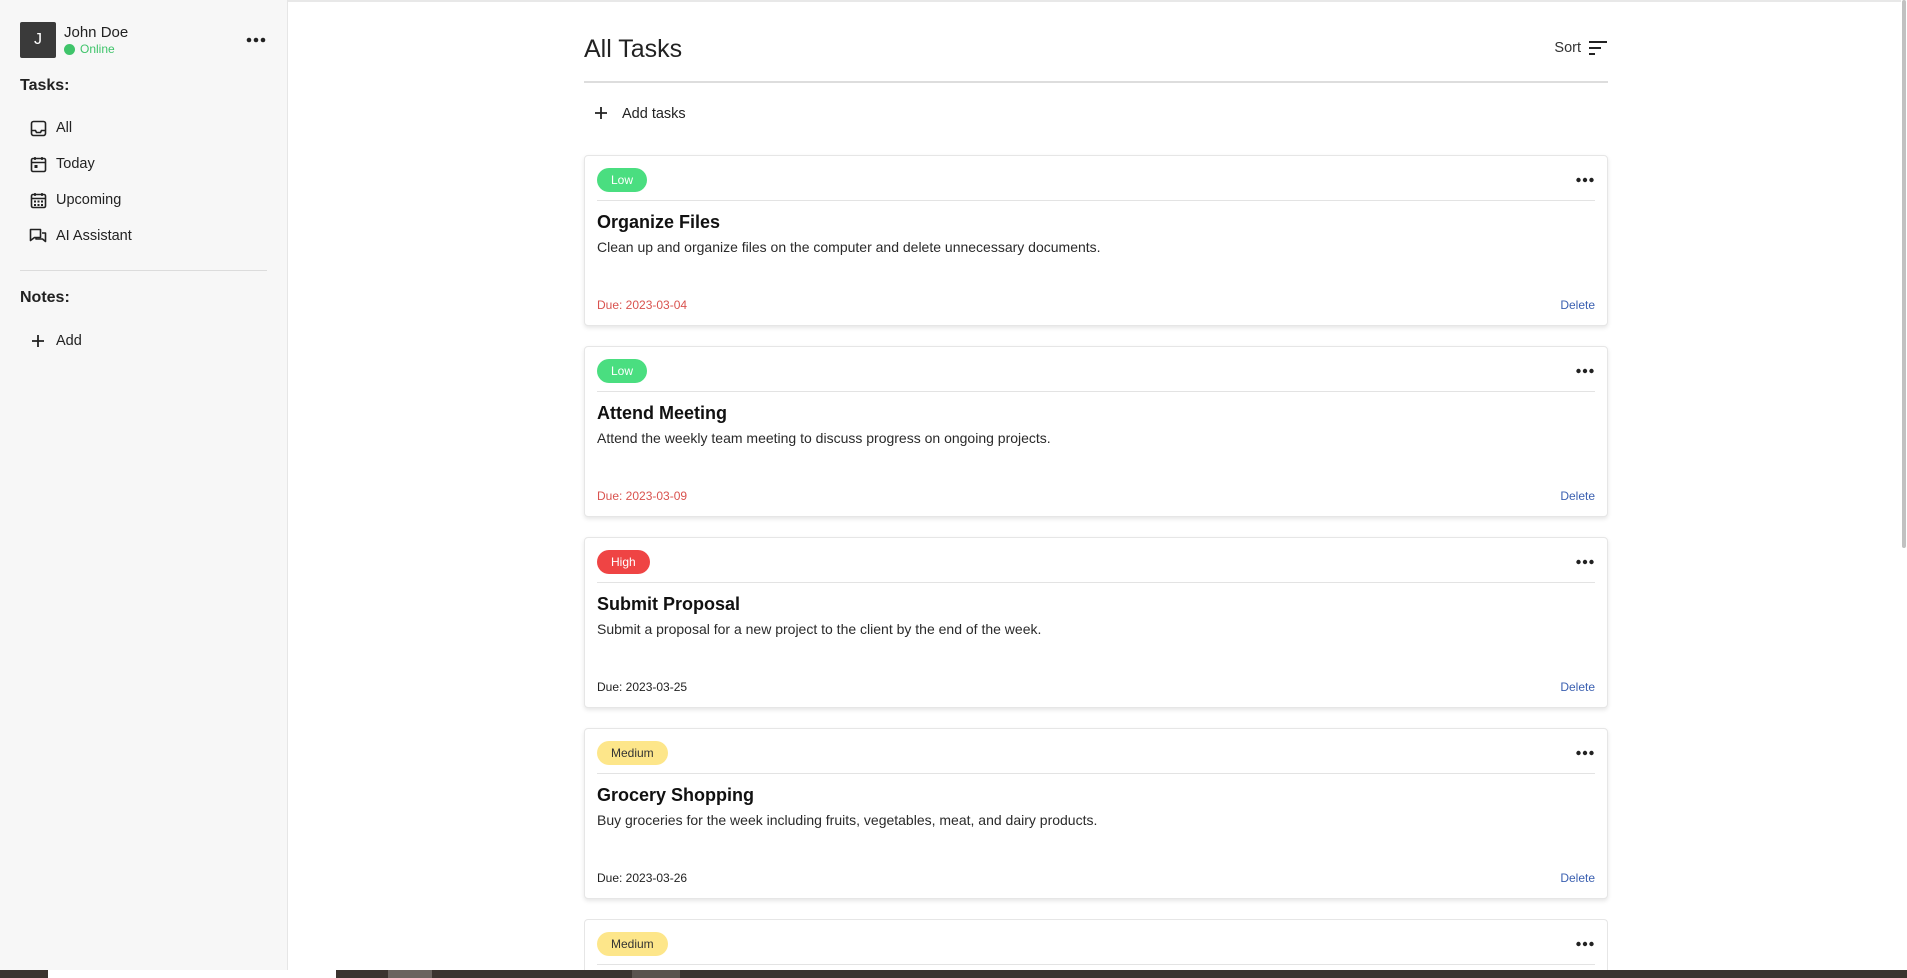  What do you see at coordinates (669, 604) in the screenshot?
I see `task-title: Submit Proposal` at bounding box center [669, 604].